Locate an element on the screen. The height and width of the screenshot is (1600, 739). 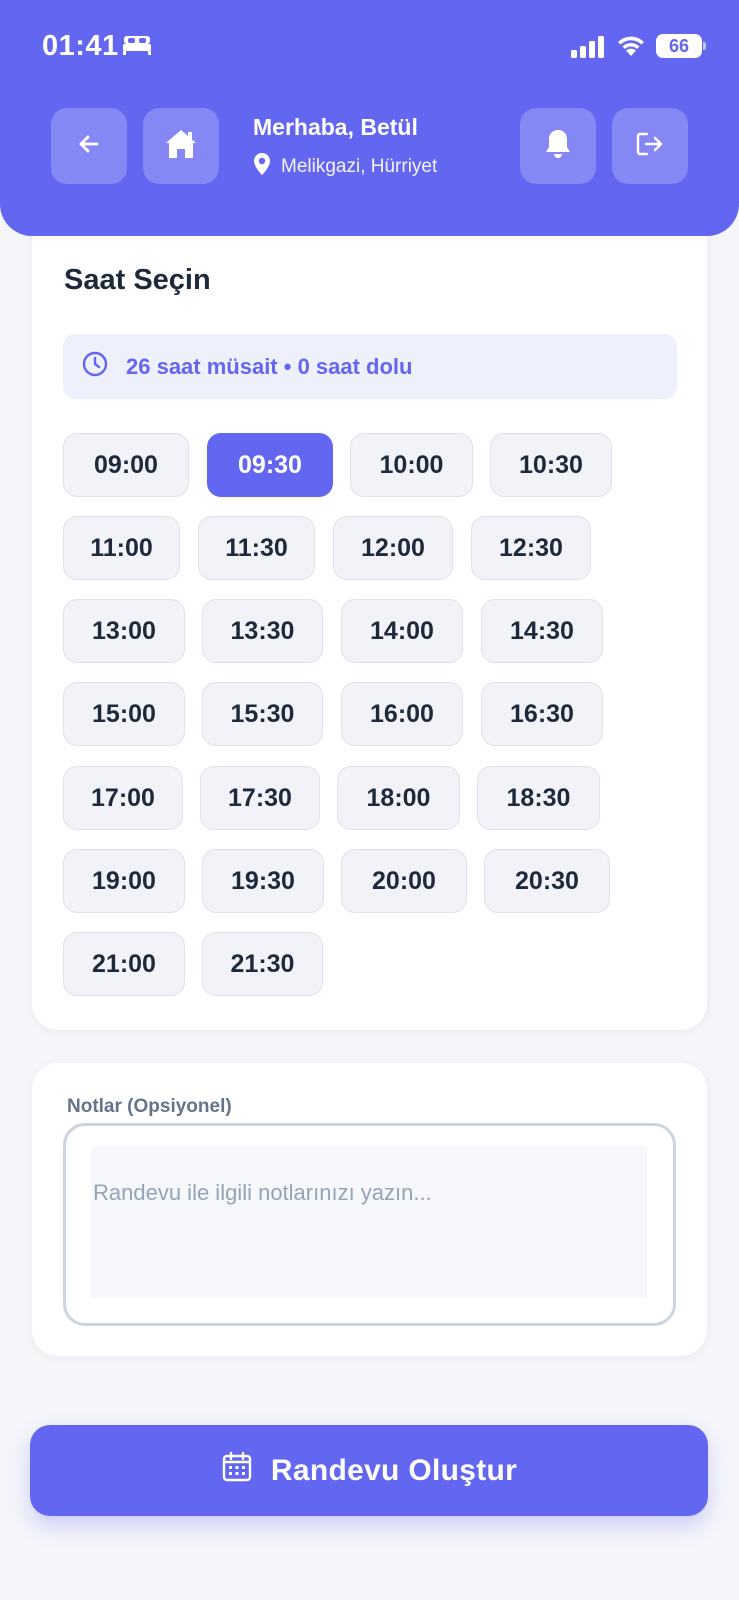
home-button is located at coordinates (181, 146).